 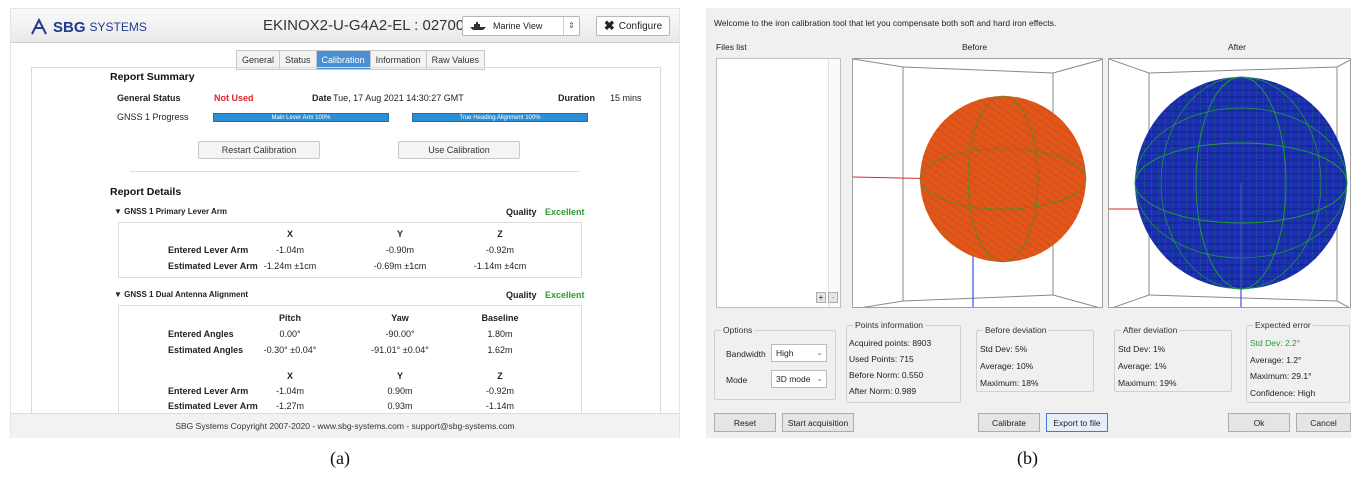 What do you see at coordinates (186, 294) in the screenshot?
I see `dual-antenna-section-label: GNSS 1 Dual Antenna Alignment` at bounding box center [186, 294].